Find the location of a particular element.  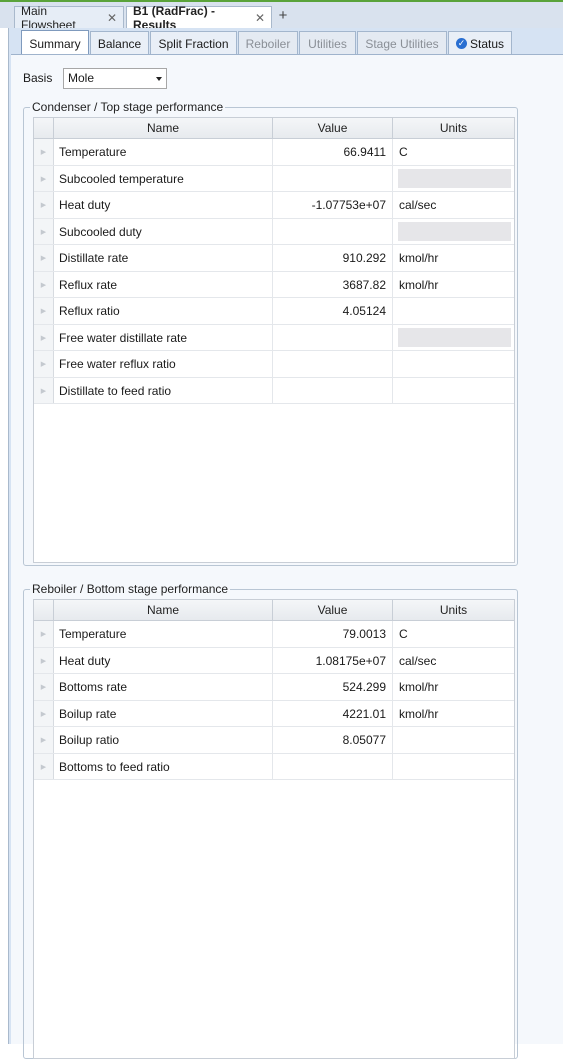

tab-label: Reboiler is located at coordinates (268, 43).